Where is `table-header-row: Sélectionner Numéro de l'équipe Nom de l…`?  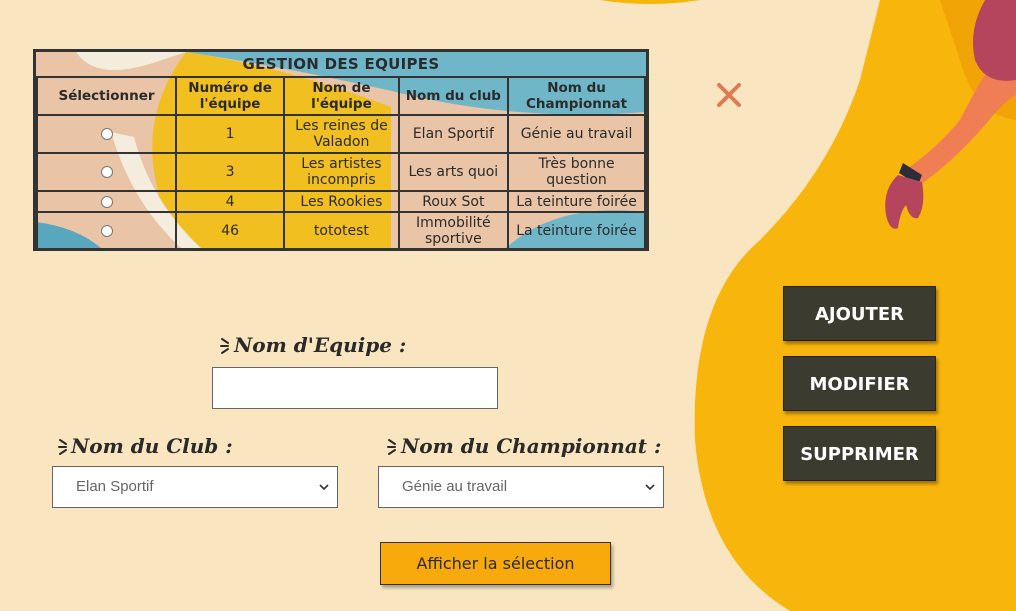 table-header-row: Sélectionner Numéro de l'équipe Nom de l… is located at coordinates (341, 96).